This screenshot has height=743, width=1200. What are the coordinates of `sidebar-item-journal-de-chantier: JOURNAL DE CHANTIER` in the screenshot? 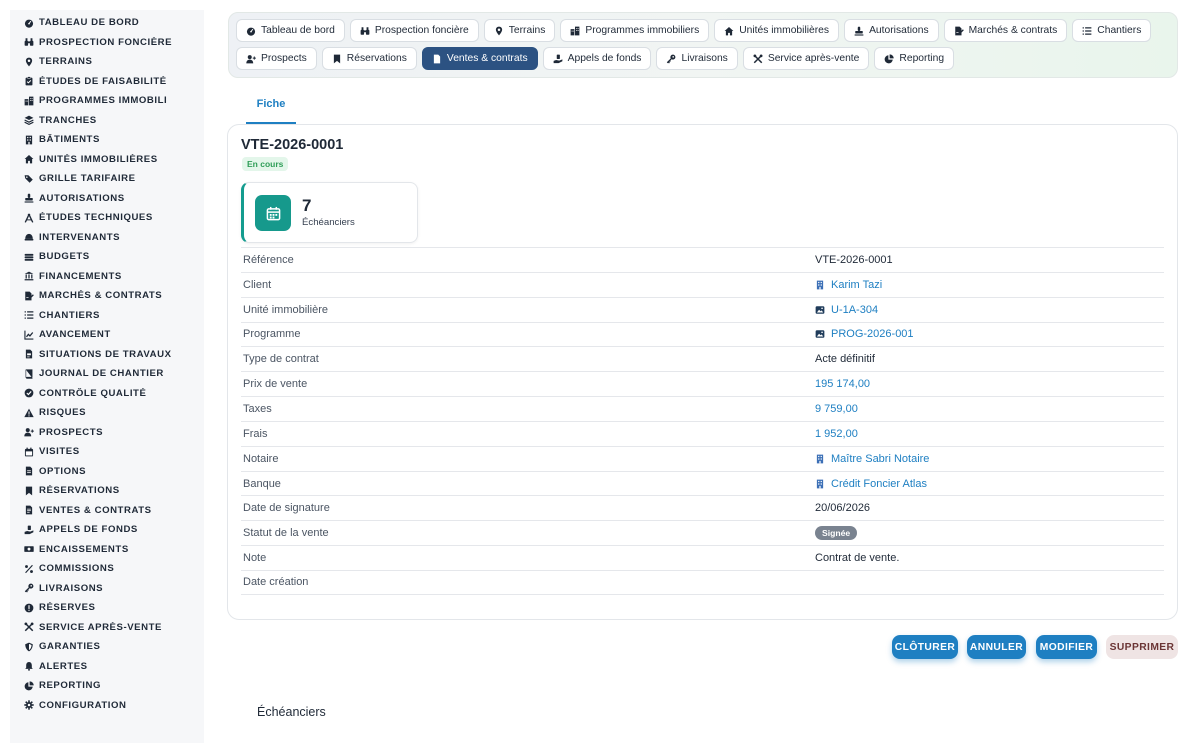 It's located at (107, 374).